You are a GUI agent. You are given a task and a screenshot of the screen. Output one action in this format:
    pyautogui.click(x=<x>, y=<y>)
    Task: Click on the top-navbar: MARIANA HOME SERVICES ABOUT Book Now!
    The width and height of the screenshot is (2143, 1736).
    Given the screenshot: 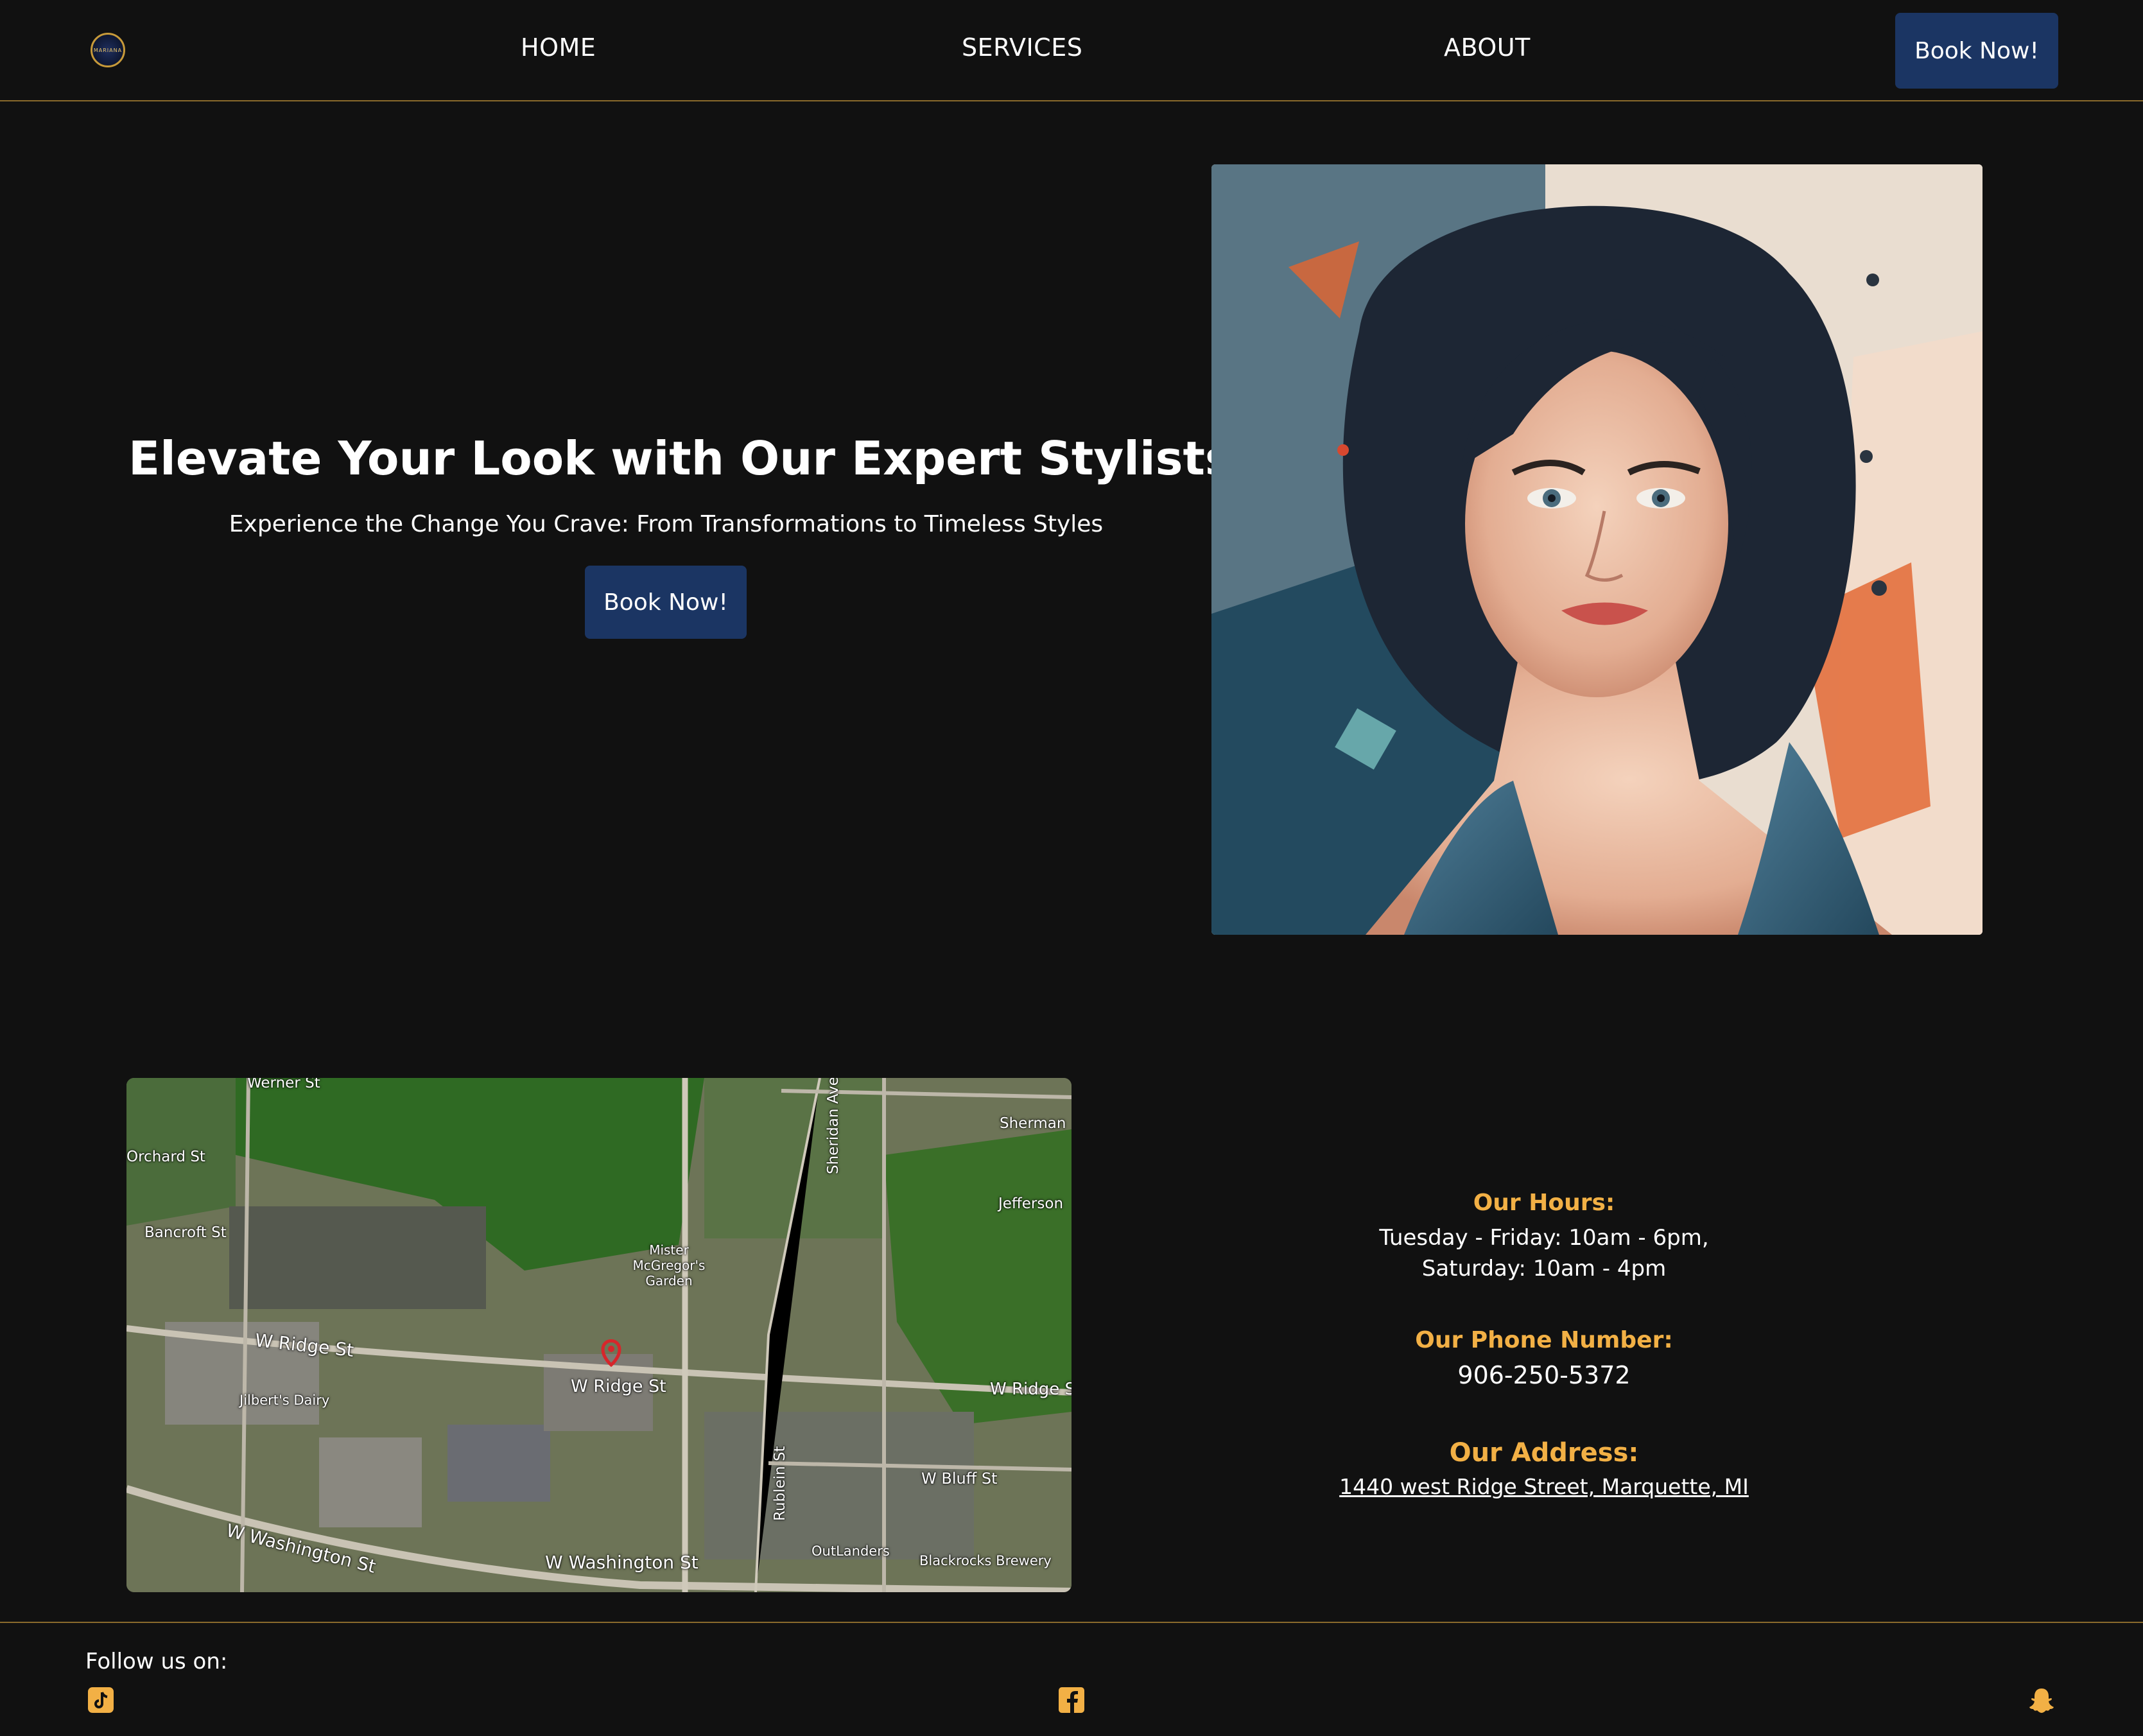 What is the action you would take?
    pyautogui.click(x=1071, y=50)
    